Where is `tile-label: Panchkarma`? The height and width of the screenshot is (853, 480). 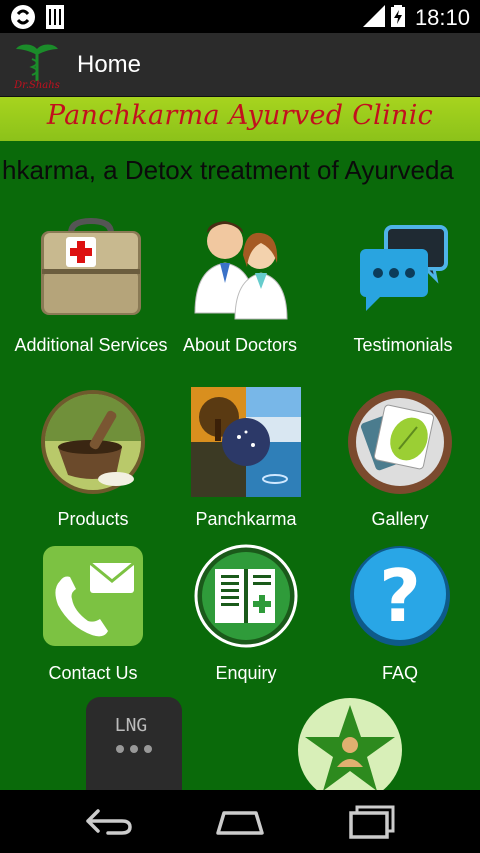
tile-label: Panchkarma is located at coordinates (246, 519).